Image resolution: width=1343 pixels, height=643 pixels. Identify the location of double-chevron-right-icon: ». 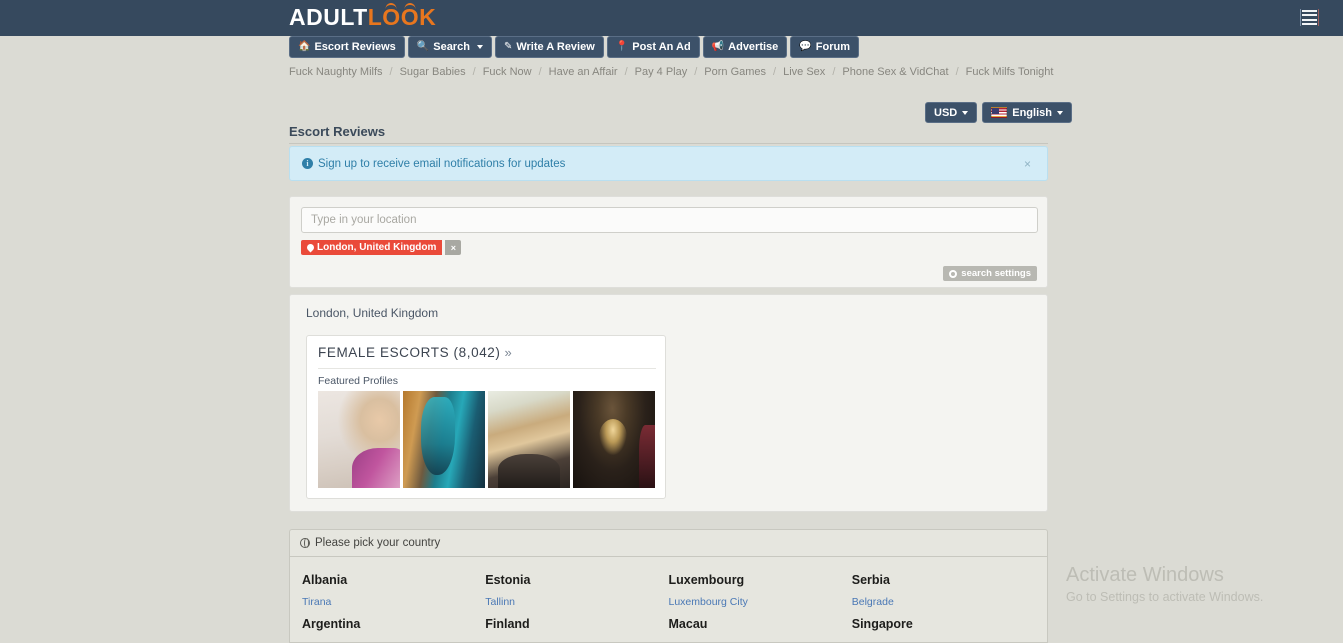
(508, 352).